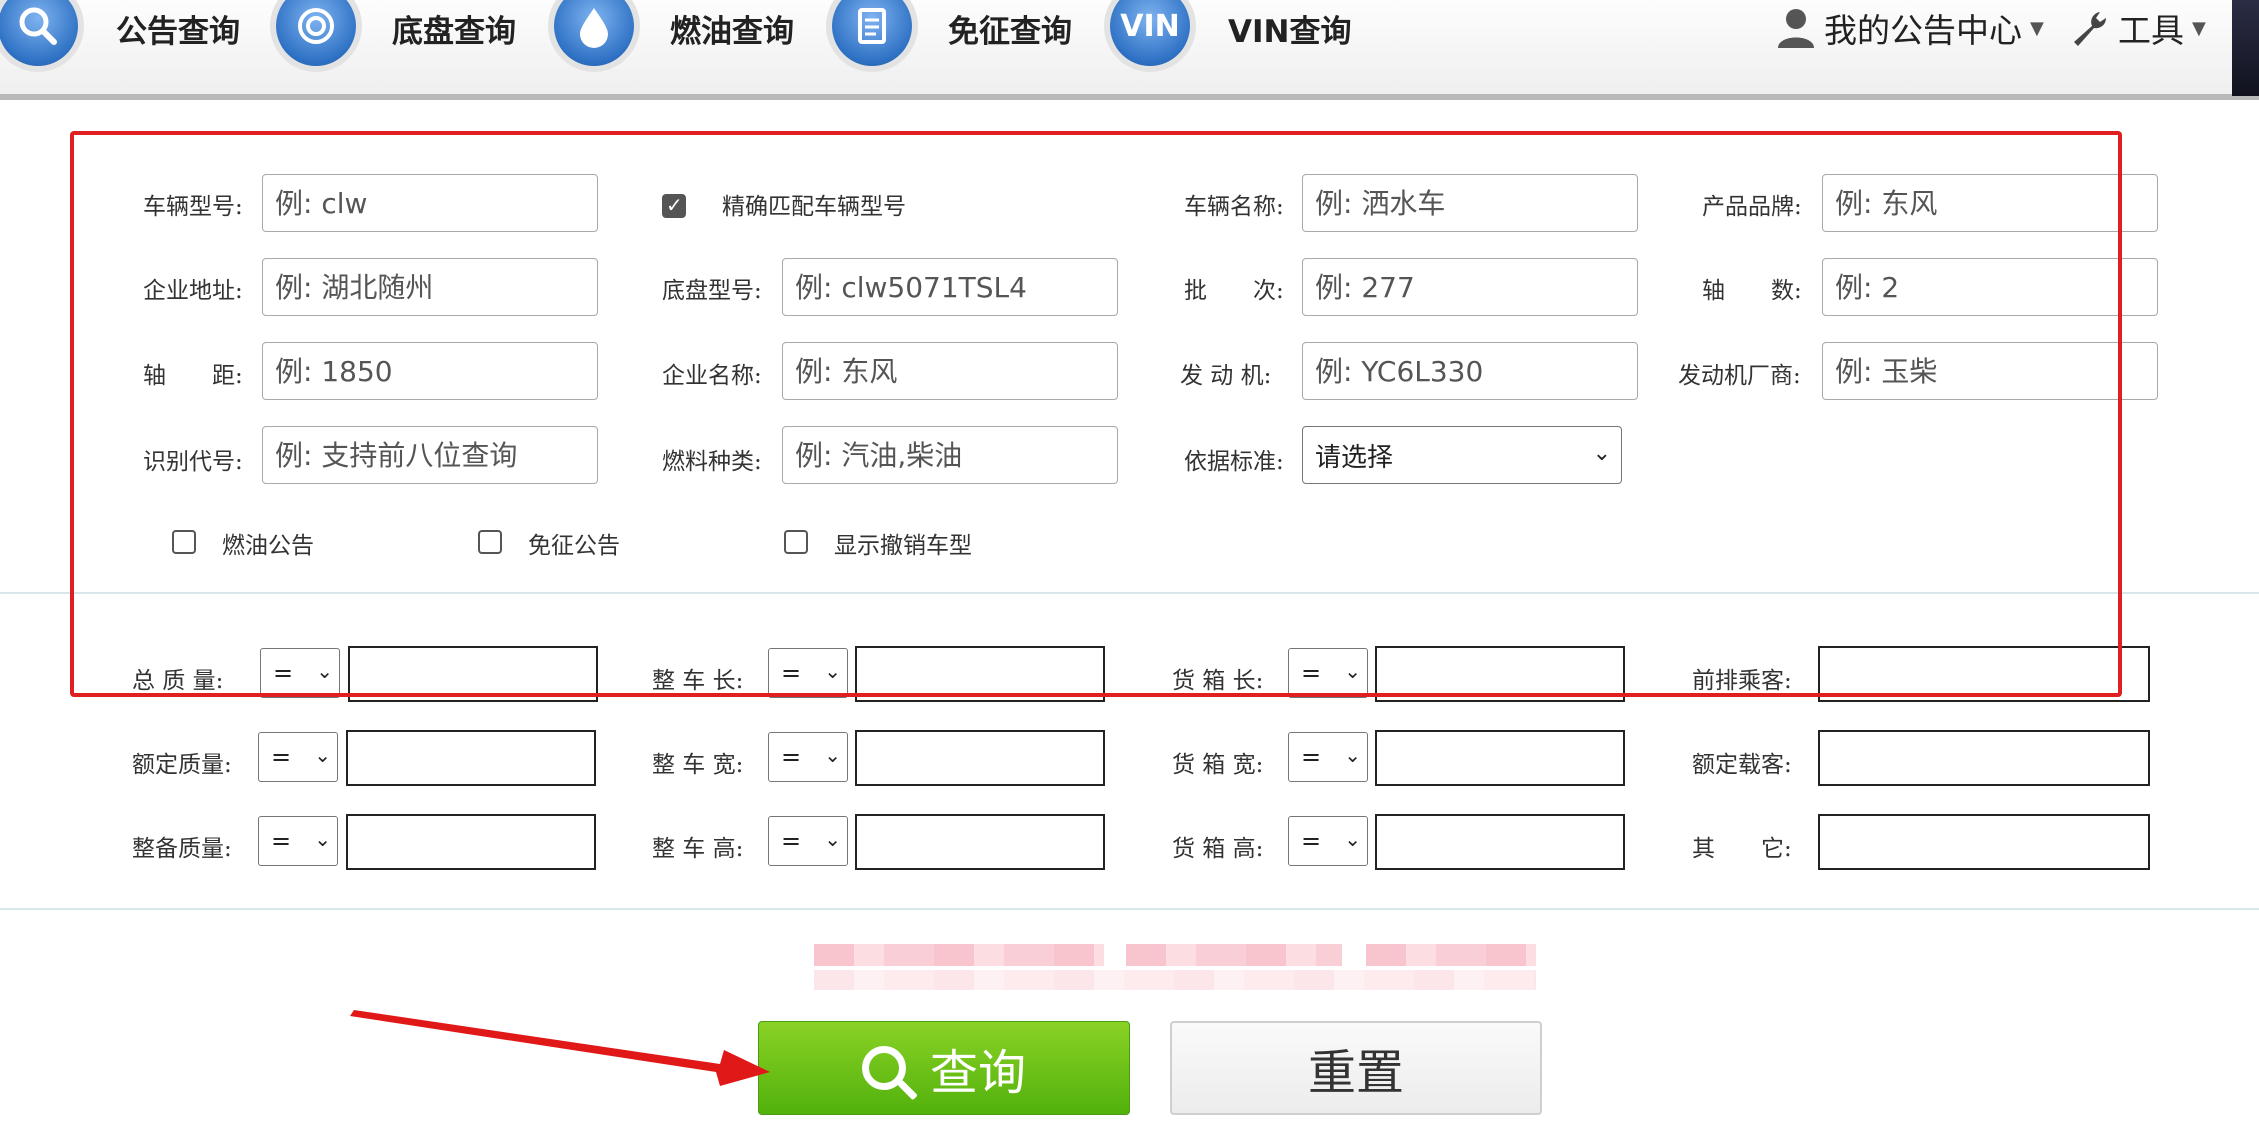 This screenshot has height=1145, width=2259. Describe the element at coordinates (1328, 757) in the screenshot. I see `cargo-width-operator: = ⌄` at that location.